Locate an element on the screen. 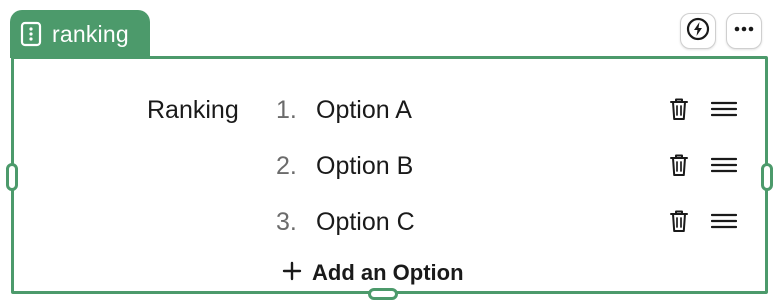  plus-icon is located at coordinates (292, 273).